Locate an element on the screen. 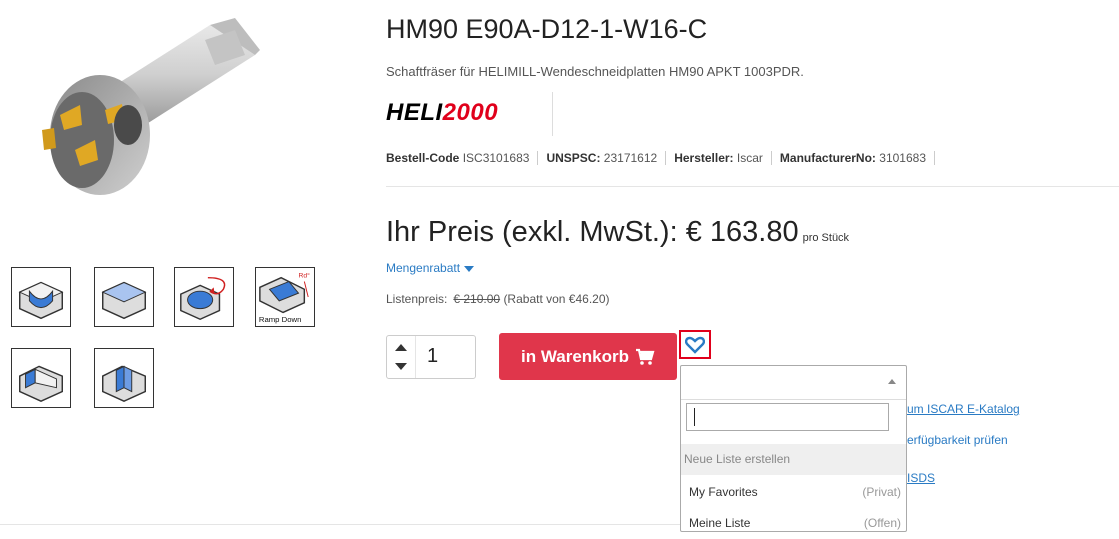 The image size is (1119, 539). slotting-icon is located at coordinates (124, 383).